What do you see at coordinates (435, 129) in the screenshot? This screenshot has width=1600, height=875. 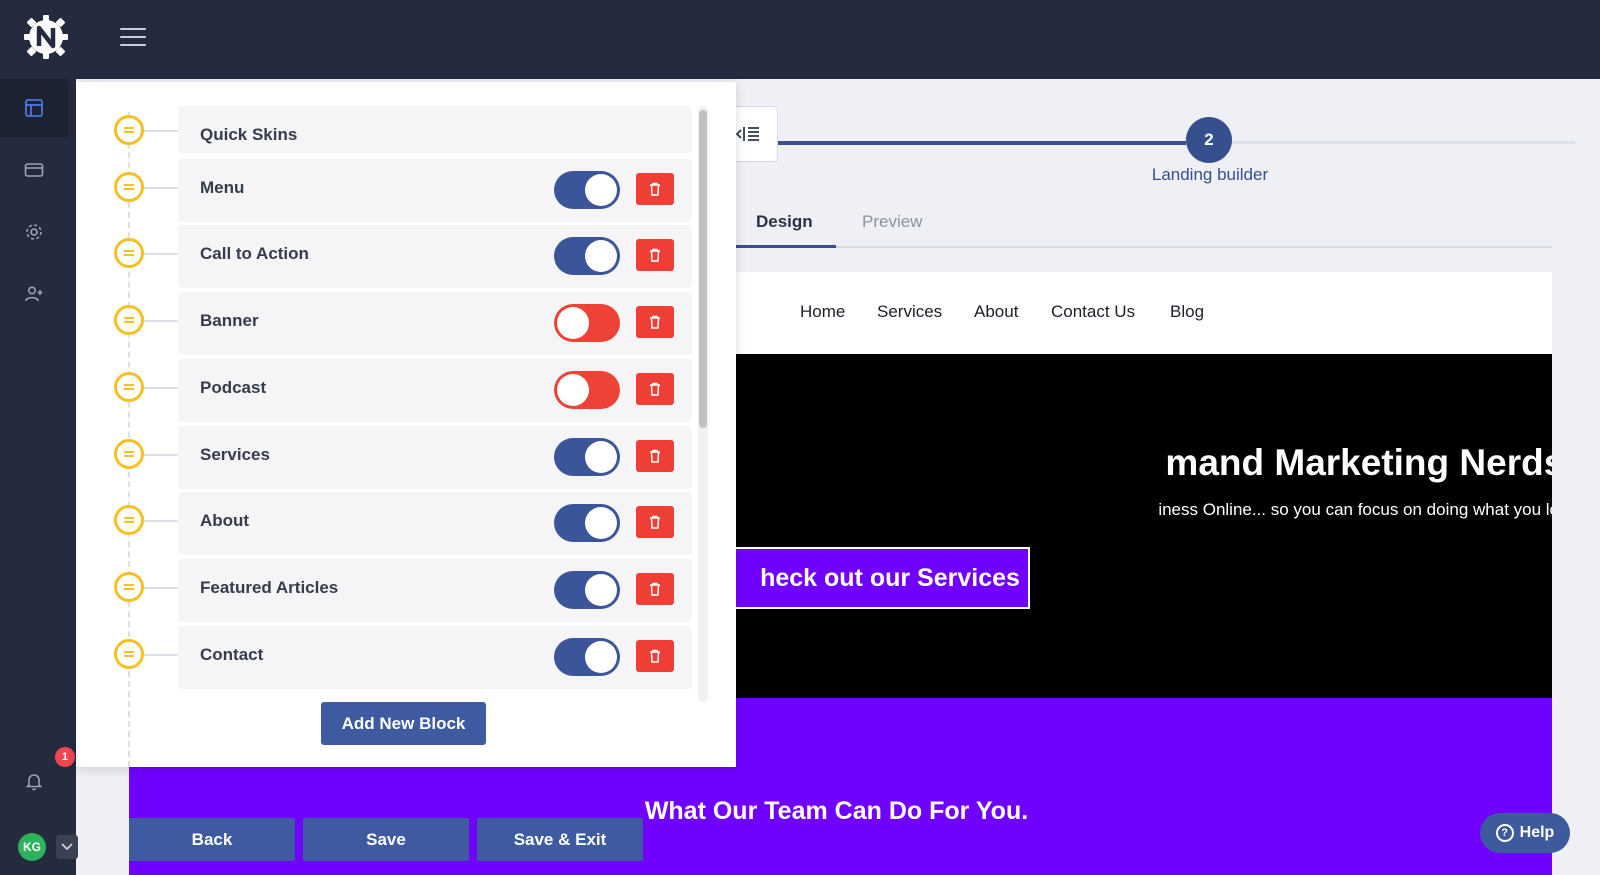 I see `block-card: Quick Skins` at bounding box center [435, 129].